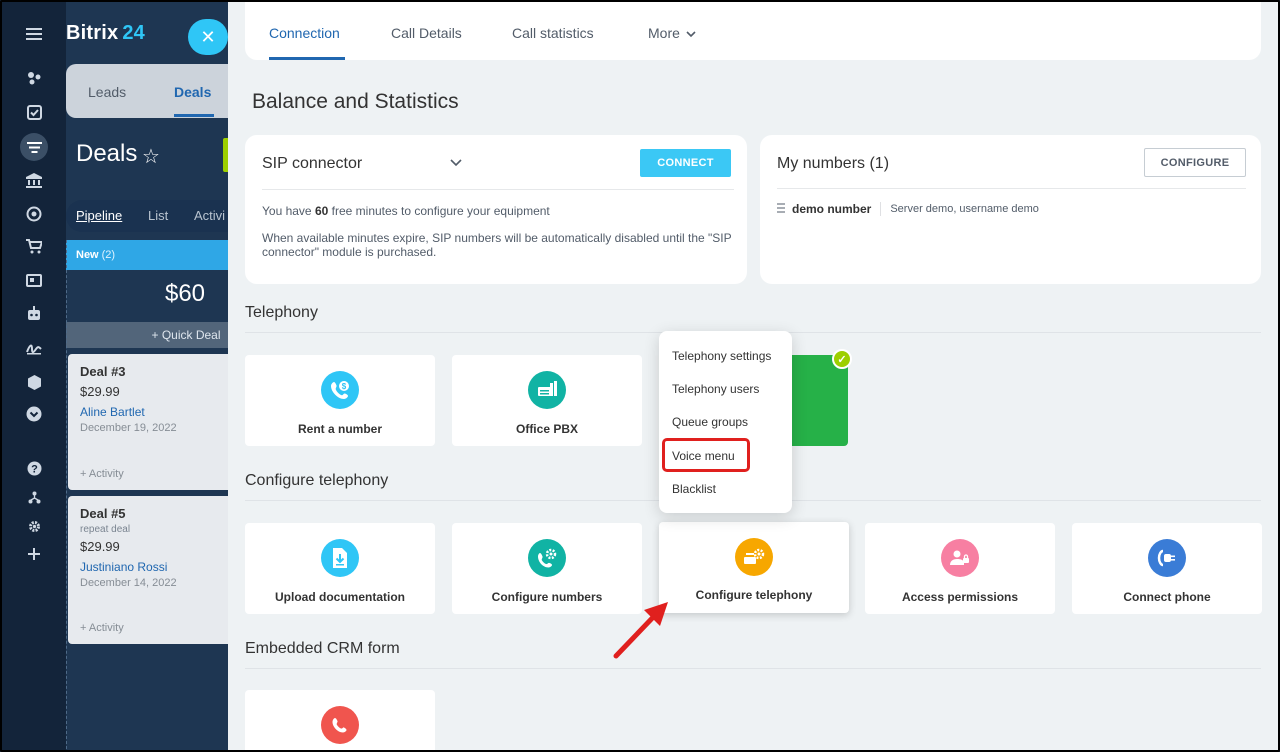  I want to click on help-icon: ?, so click(34, 468).